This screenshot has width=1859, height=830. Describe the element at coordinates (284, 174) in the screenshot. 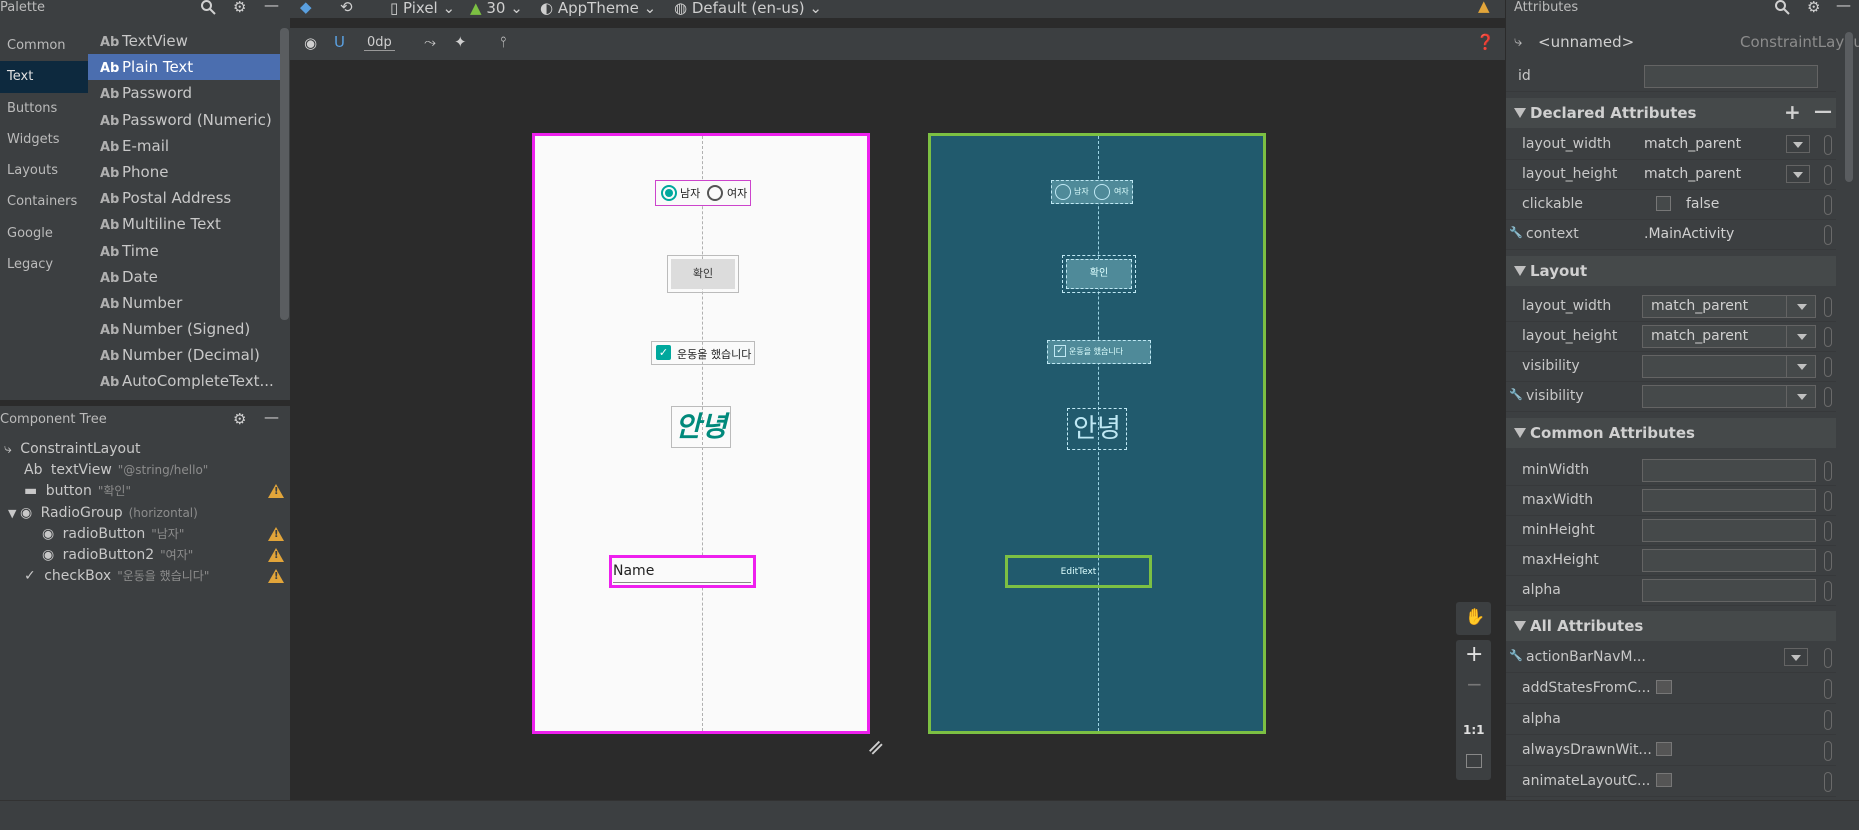

I see `palette-scrollbar` at that location.